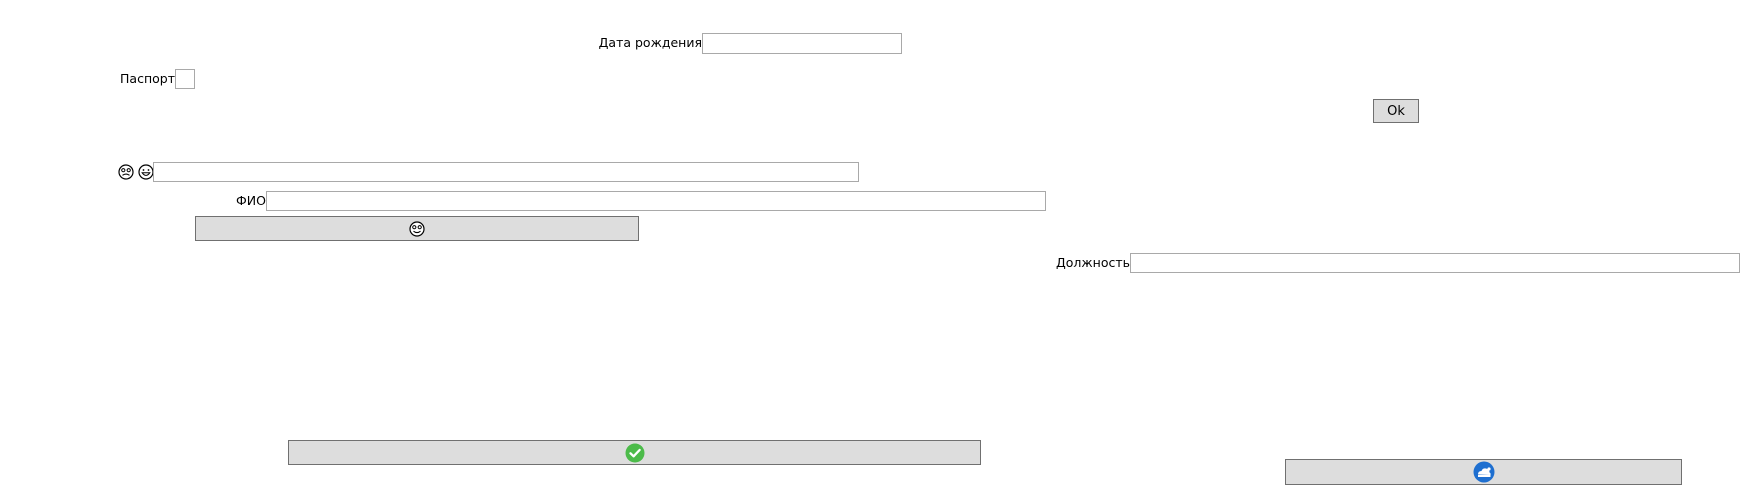 The height and width of the screenshot is (490, 1744). I want to click on fio-label: ФИО, so click(251, 200).